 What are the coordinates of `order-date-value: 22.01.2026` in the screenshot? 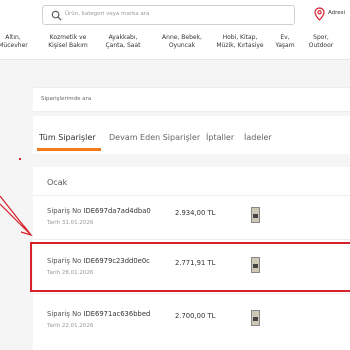 It's located at (77, 326).